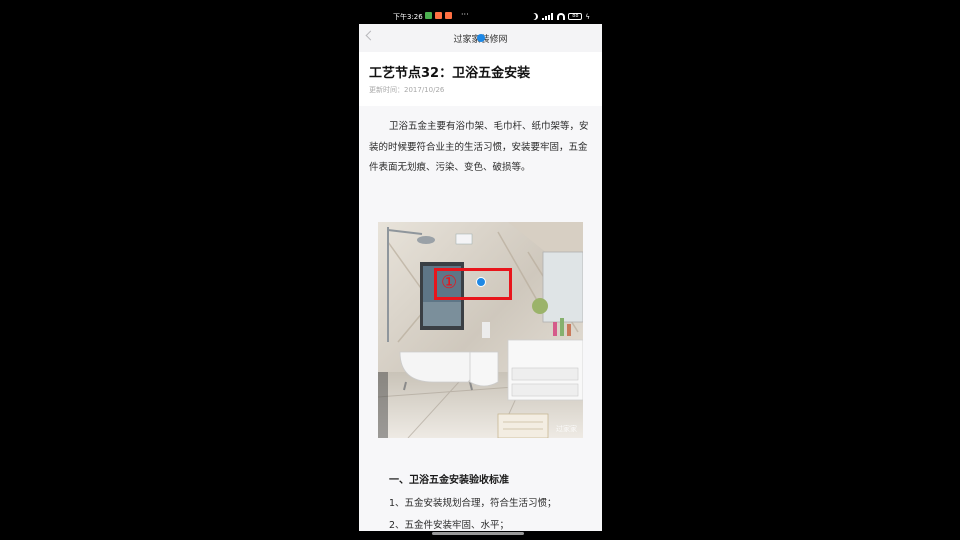  Describe the element at coordinates (449, 525) in the screenshot. I see `list-item: 2、五金件安装牢固、水平；` at that location.